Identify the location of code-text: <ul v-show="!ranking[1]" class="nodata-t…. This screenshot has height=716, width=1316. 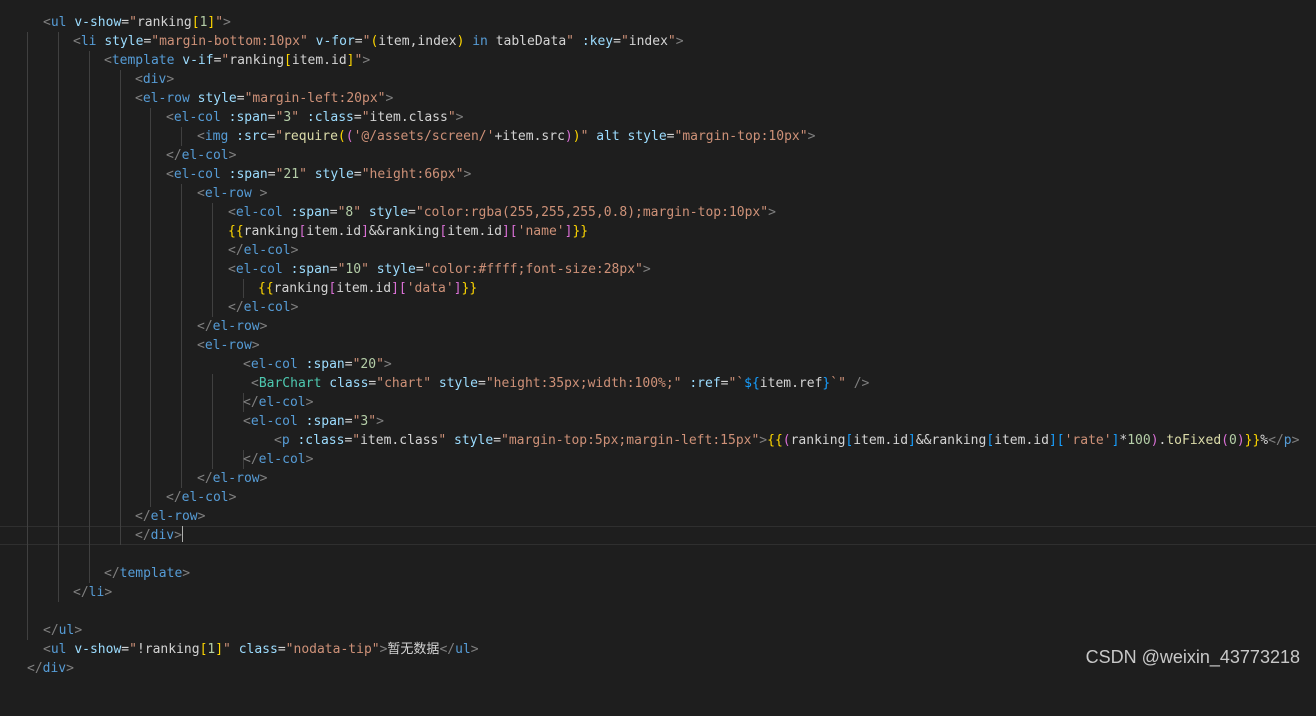
(261, 649).